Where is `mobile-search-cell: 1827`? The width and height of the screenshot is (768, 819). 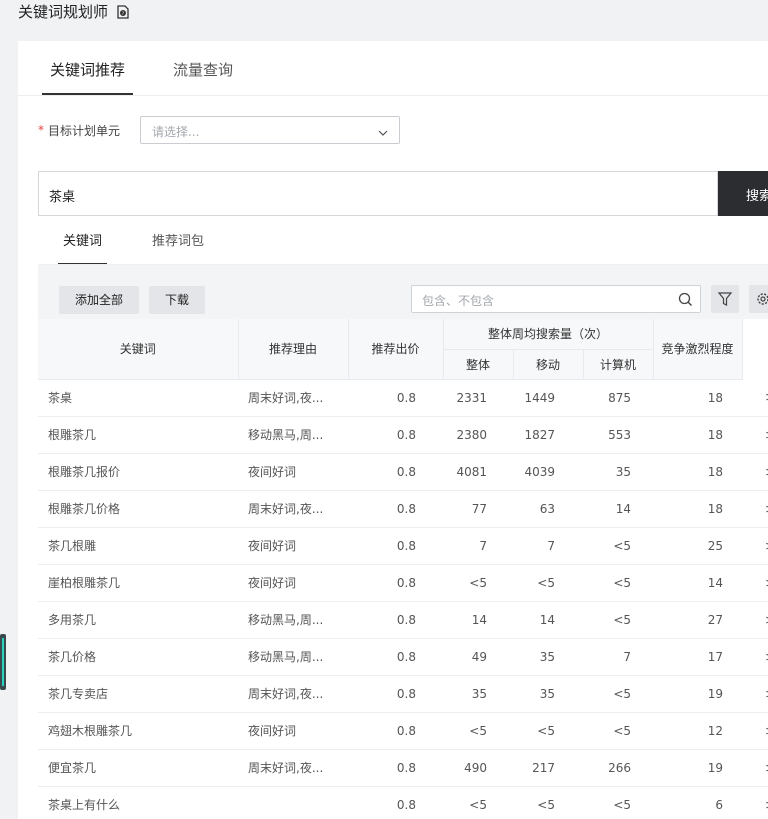
mobile-search-cell: 1827 is located at coordinates (548, 435).